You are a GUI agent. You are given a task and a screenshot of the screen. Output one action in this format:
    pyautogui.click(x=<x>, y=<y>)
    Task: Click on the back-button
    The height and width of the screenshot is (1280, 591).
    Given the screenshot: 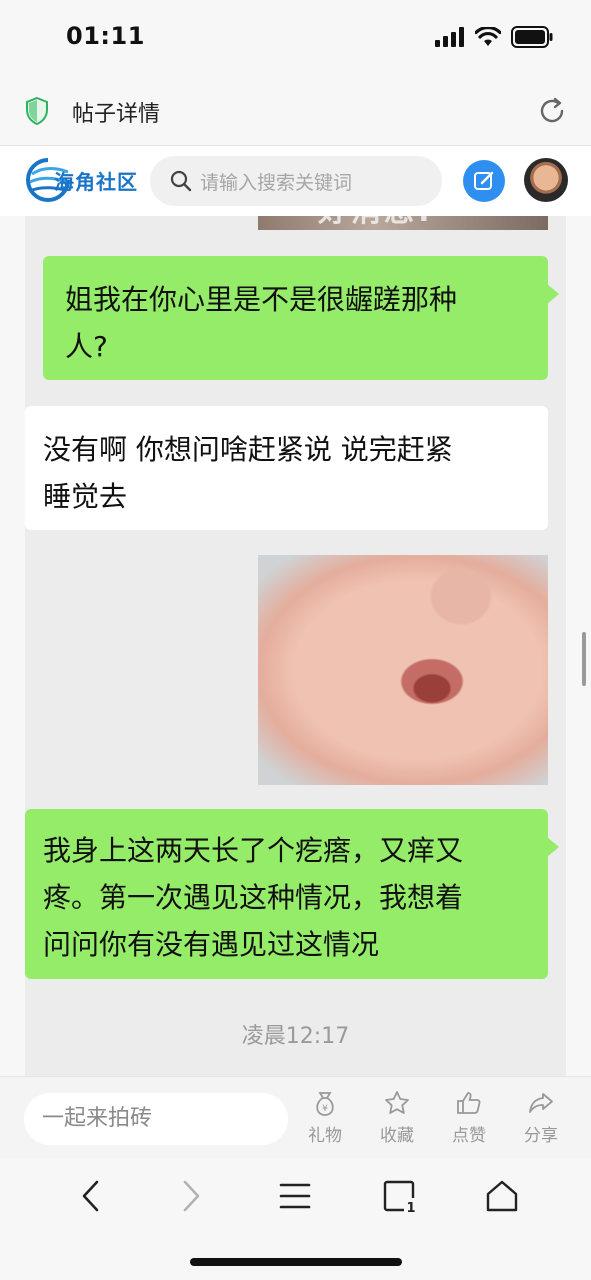 What is the action you would take?
    pyautogui.click(x=90, y=1196)
    